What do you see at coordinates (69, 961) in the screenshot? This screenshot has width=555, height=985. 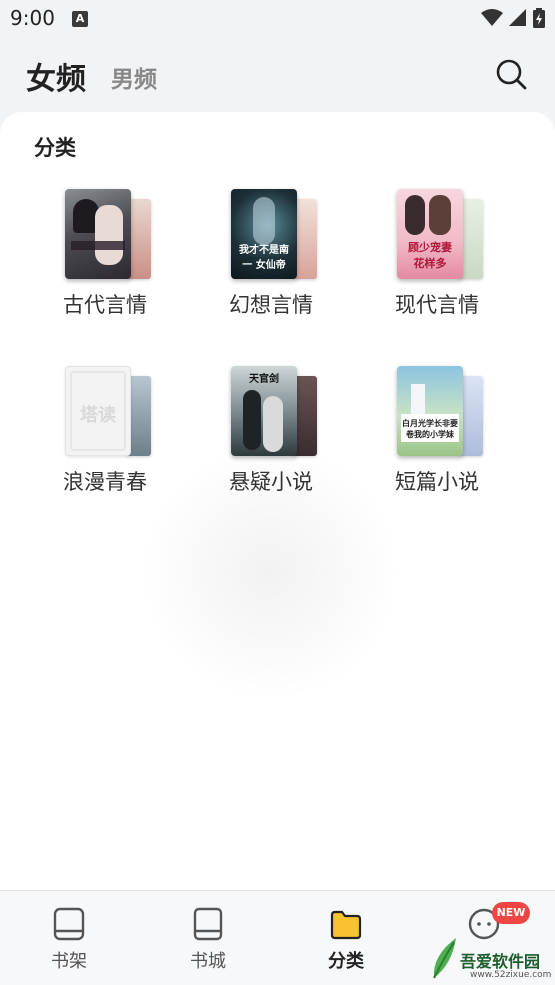 I see `nav-label: 书架` at bounding box center [69, 961].